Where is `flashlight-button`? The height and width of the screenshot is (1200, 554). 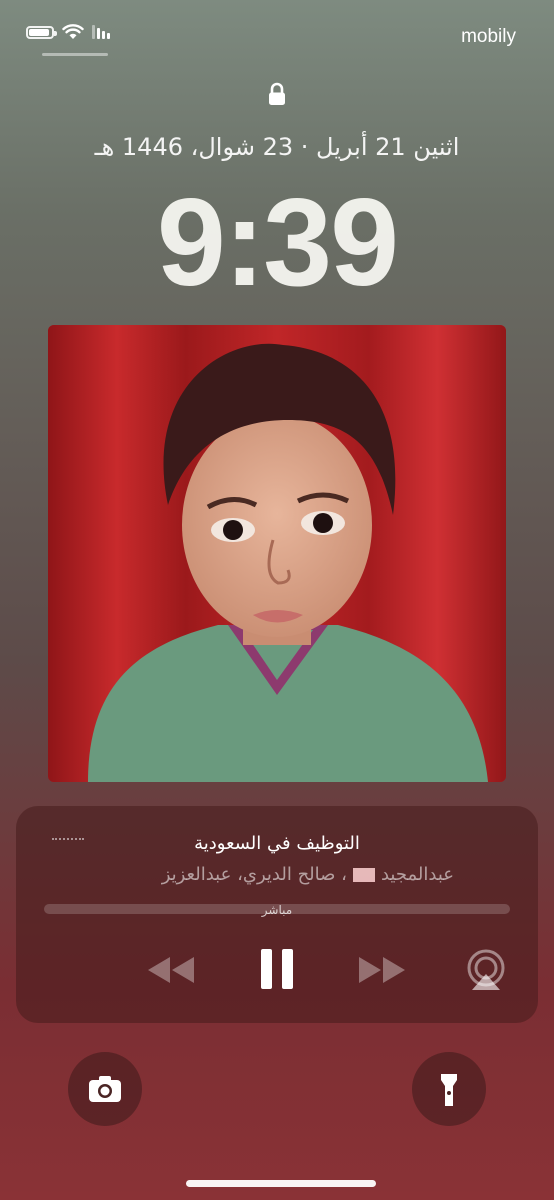
flashlight-button is located at coordinates (449, 1089).